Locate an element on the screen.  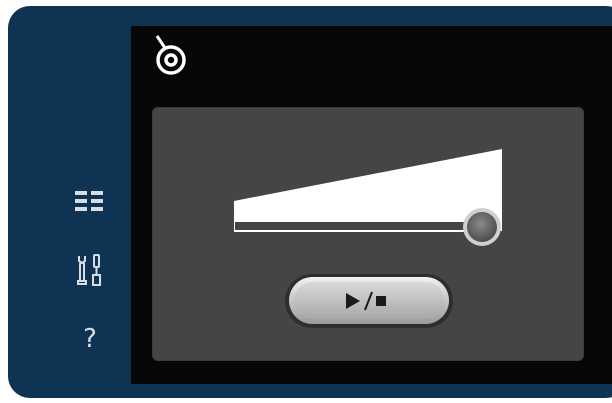
help-button: ? is located at coordinates (90, 339).